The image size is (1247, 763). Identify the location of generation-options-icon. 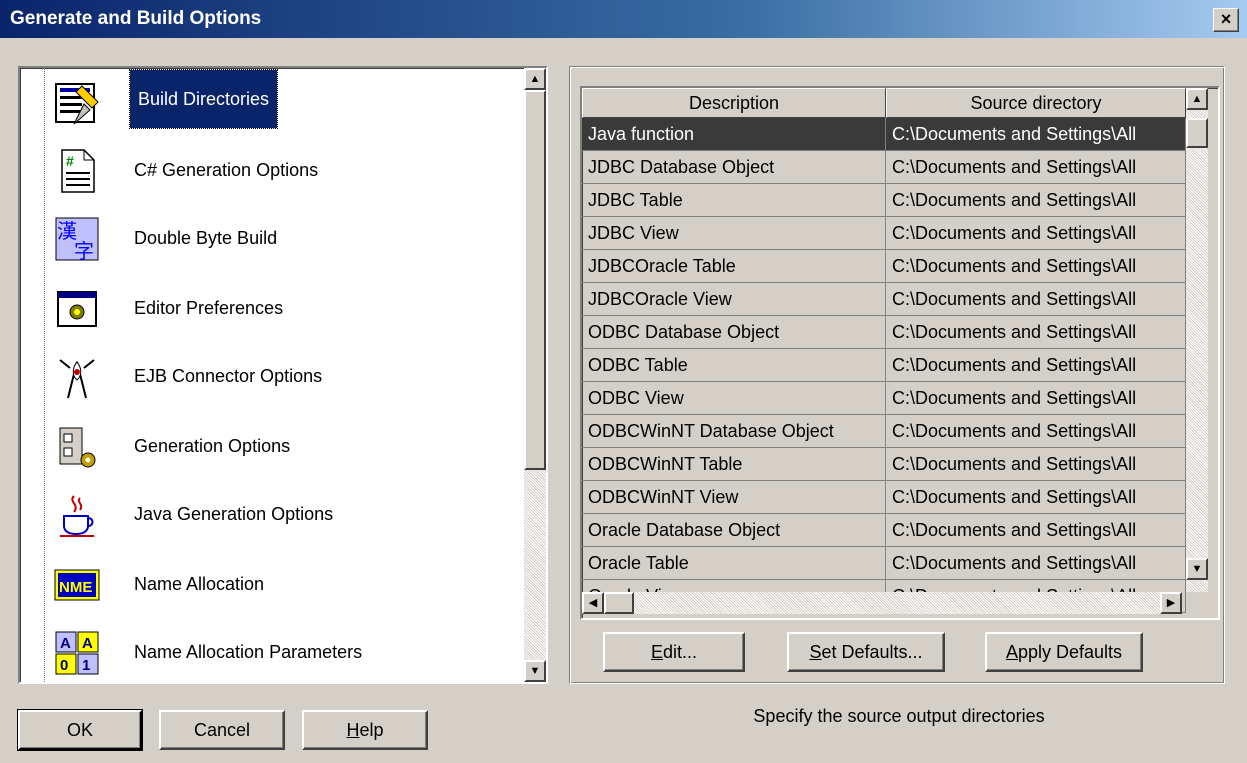
(77, 447).